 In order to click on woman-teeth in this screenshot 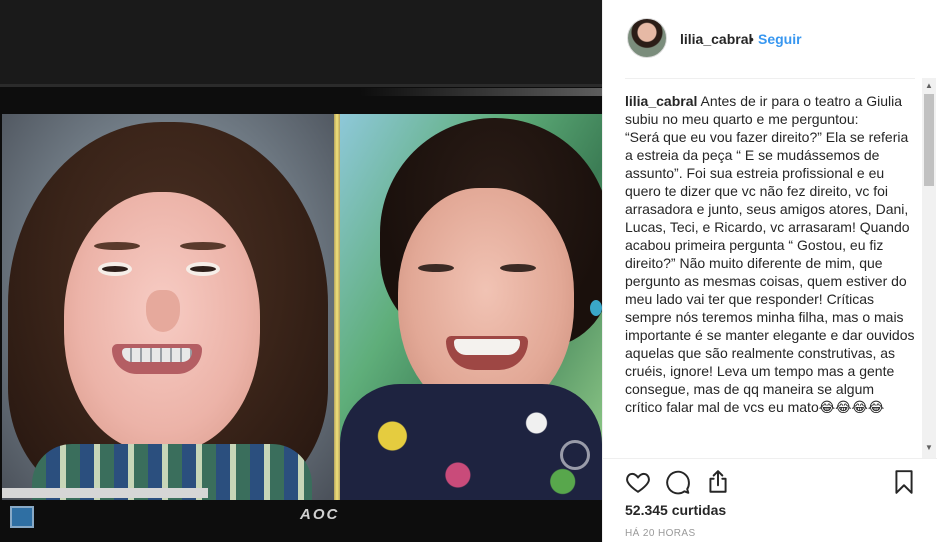, I will do `click(487, 347)`.